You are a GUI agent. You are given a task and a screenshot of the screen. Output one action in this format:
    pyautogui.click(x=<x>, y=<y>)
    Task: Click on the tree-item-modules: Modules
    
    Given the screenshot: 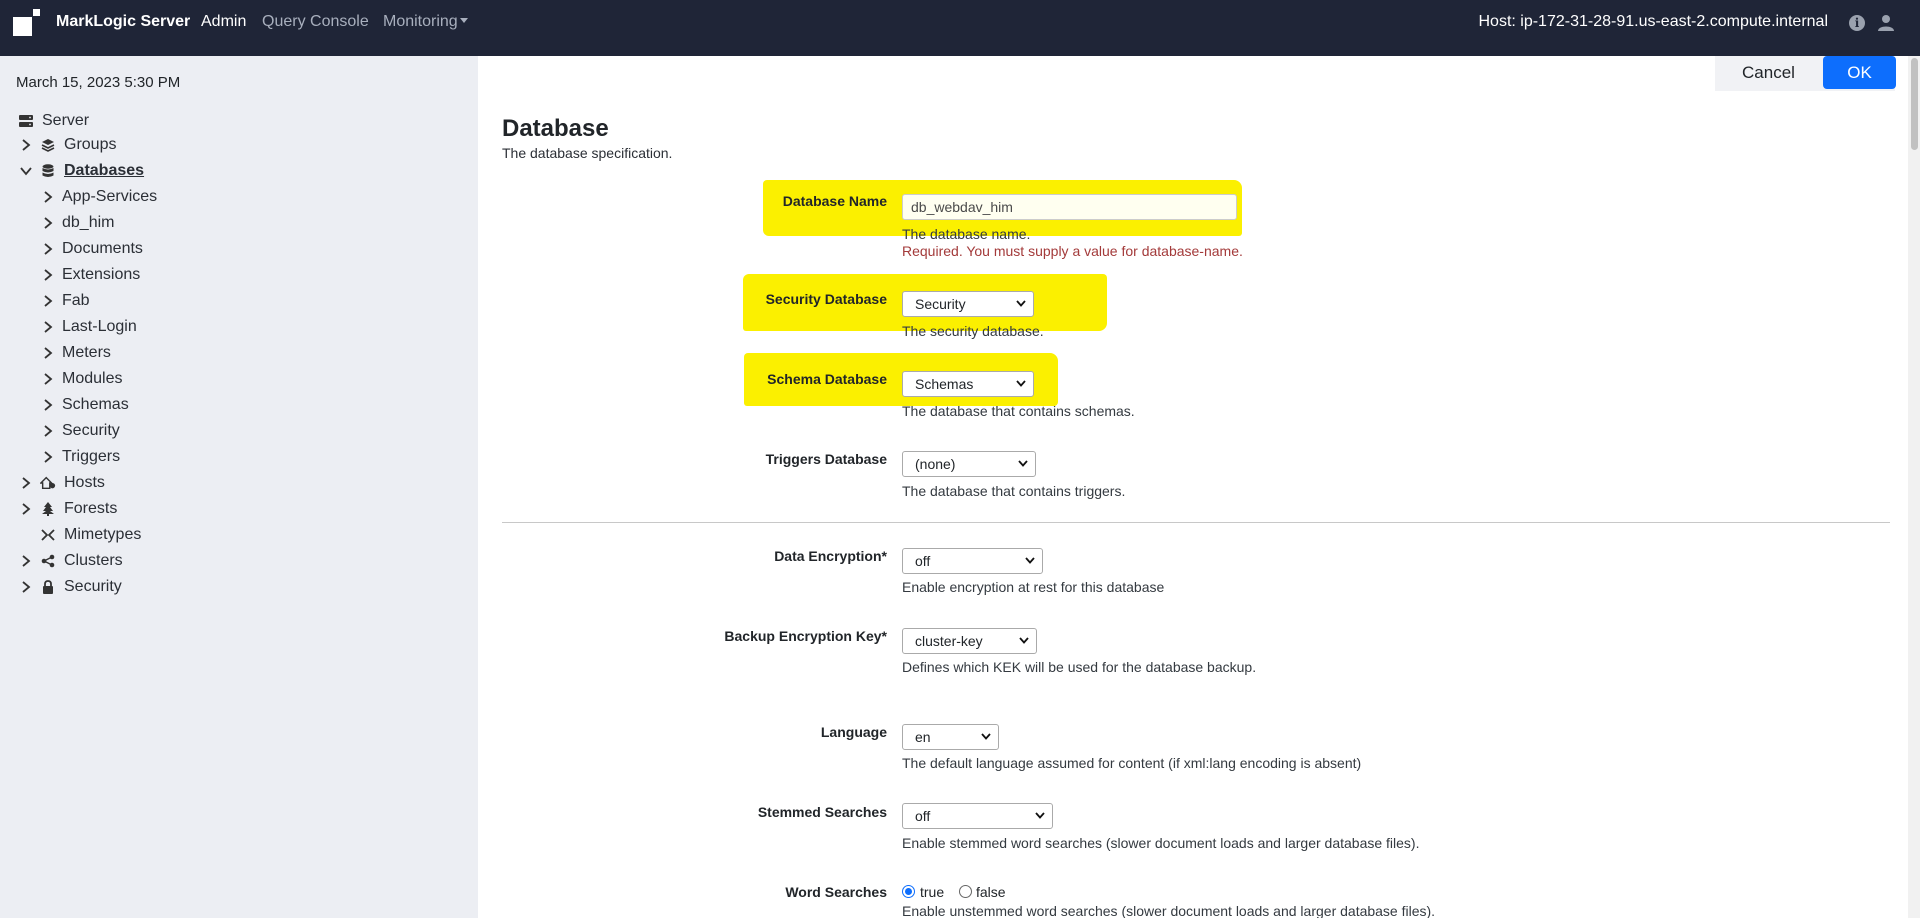 What is the action you would take?
    pyautogui.click(x=81, y=379)
    